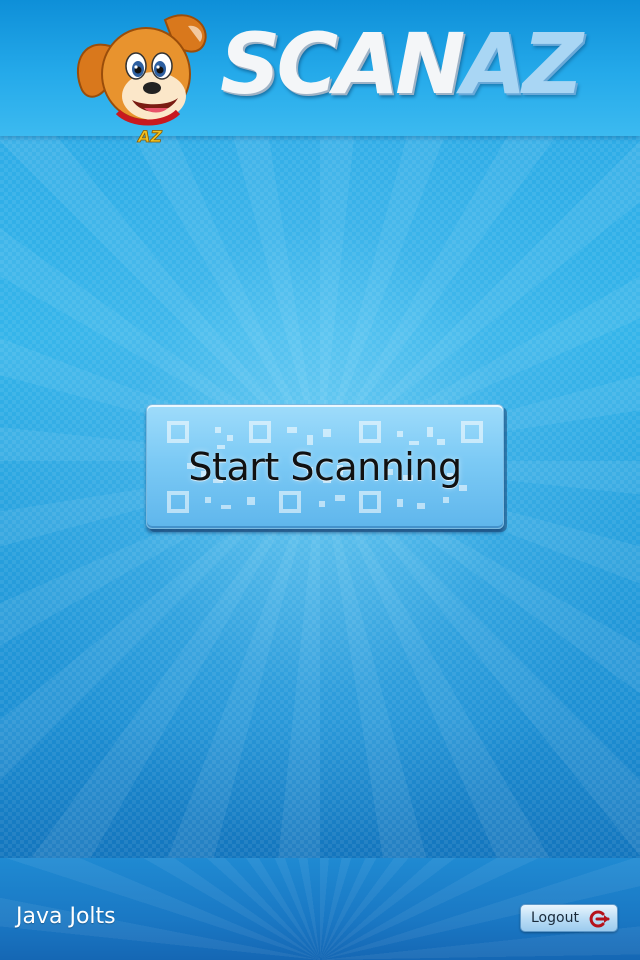 The image size is (640, 960). Describe the element at coordinates (149, 136) in the screenshot. I see `mascot-badge: AZ` at that location.